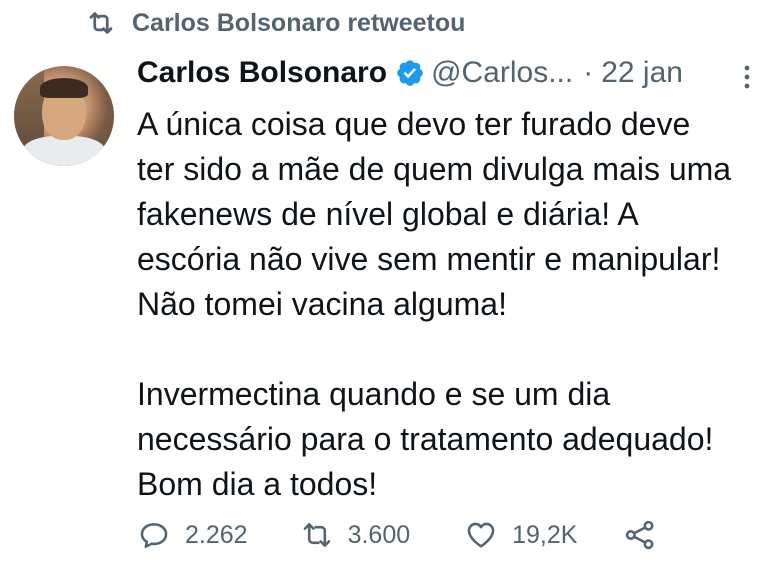  What do you see at coordinates (316, 535) in the screenshot?
I see `retweet-action-icon` at bounding box center [316, 535].